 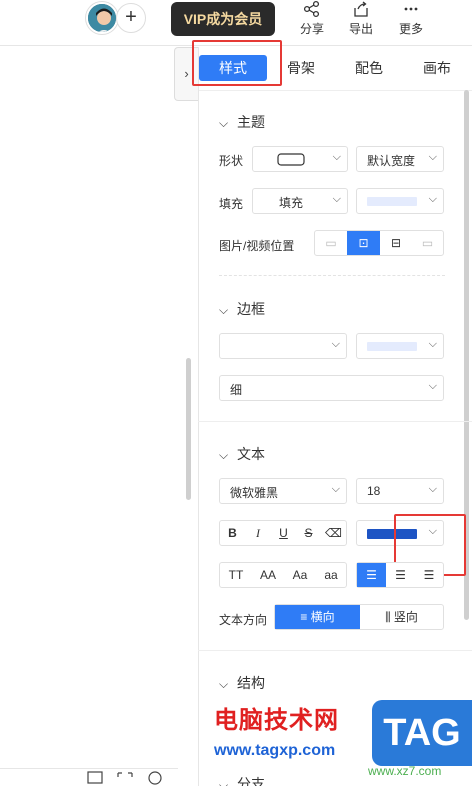 What do you see at coordinates (360, 29) in the screenshot?
I see `export-label: 导出` at bounding box center [360, 29].